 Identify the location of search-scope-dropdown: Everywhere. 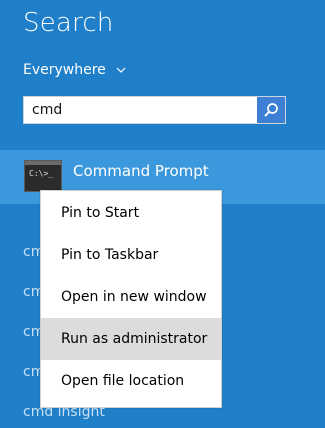
(74, 70).